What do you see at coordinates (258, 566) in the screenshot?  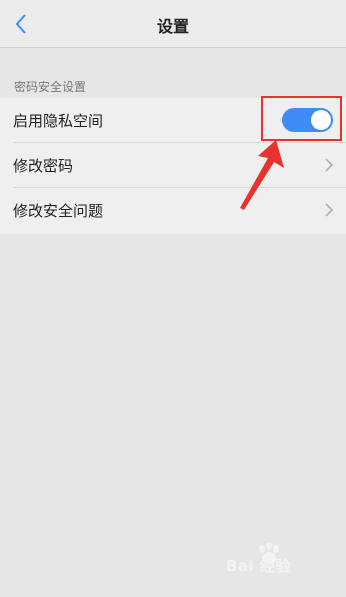 I see `watermark-text: Bai 经验` at bounding box center [258, 566].